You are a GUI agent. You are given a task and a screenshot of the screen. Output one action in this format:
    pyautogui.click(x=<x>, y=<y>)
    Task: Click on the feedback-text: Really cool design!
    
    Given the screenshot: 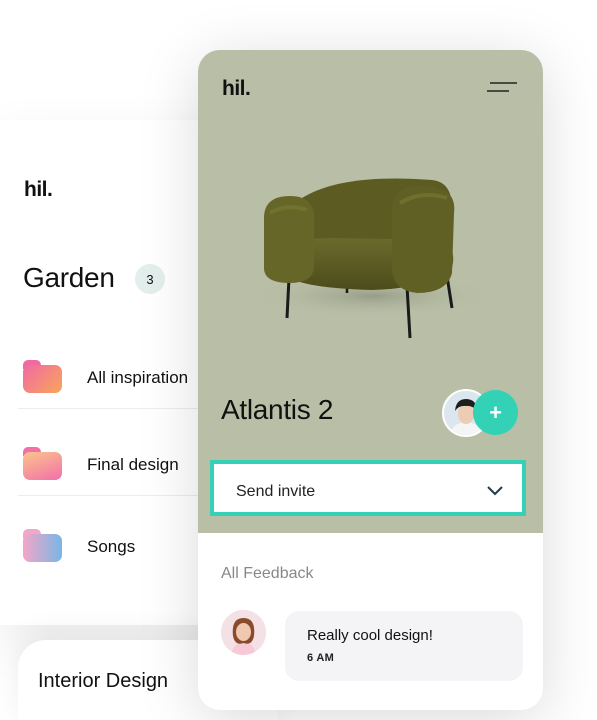 What is the action you would take?
    pyautogui.click(x=370, y=635)
    